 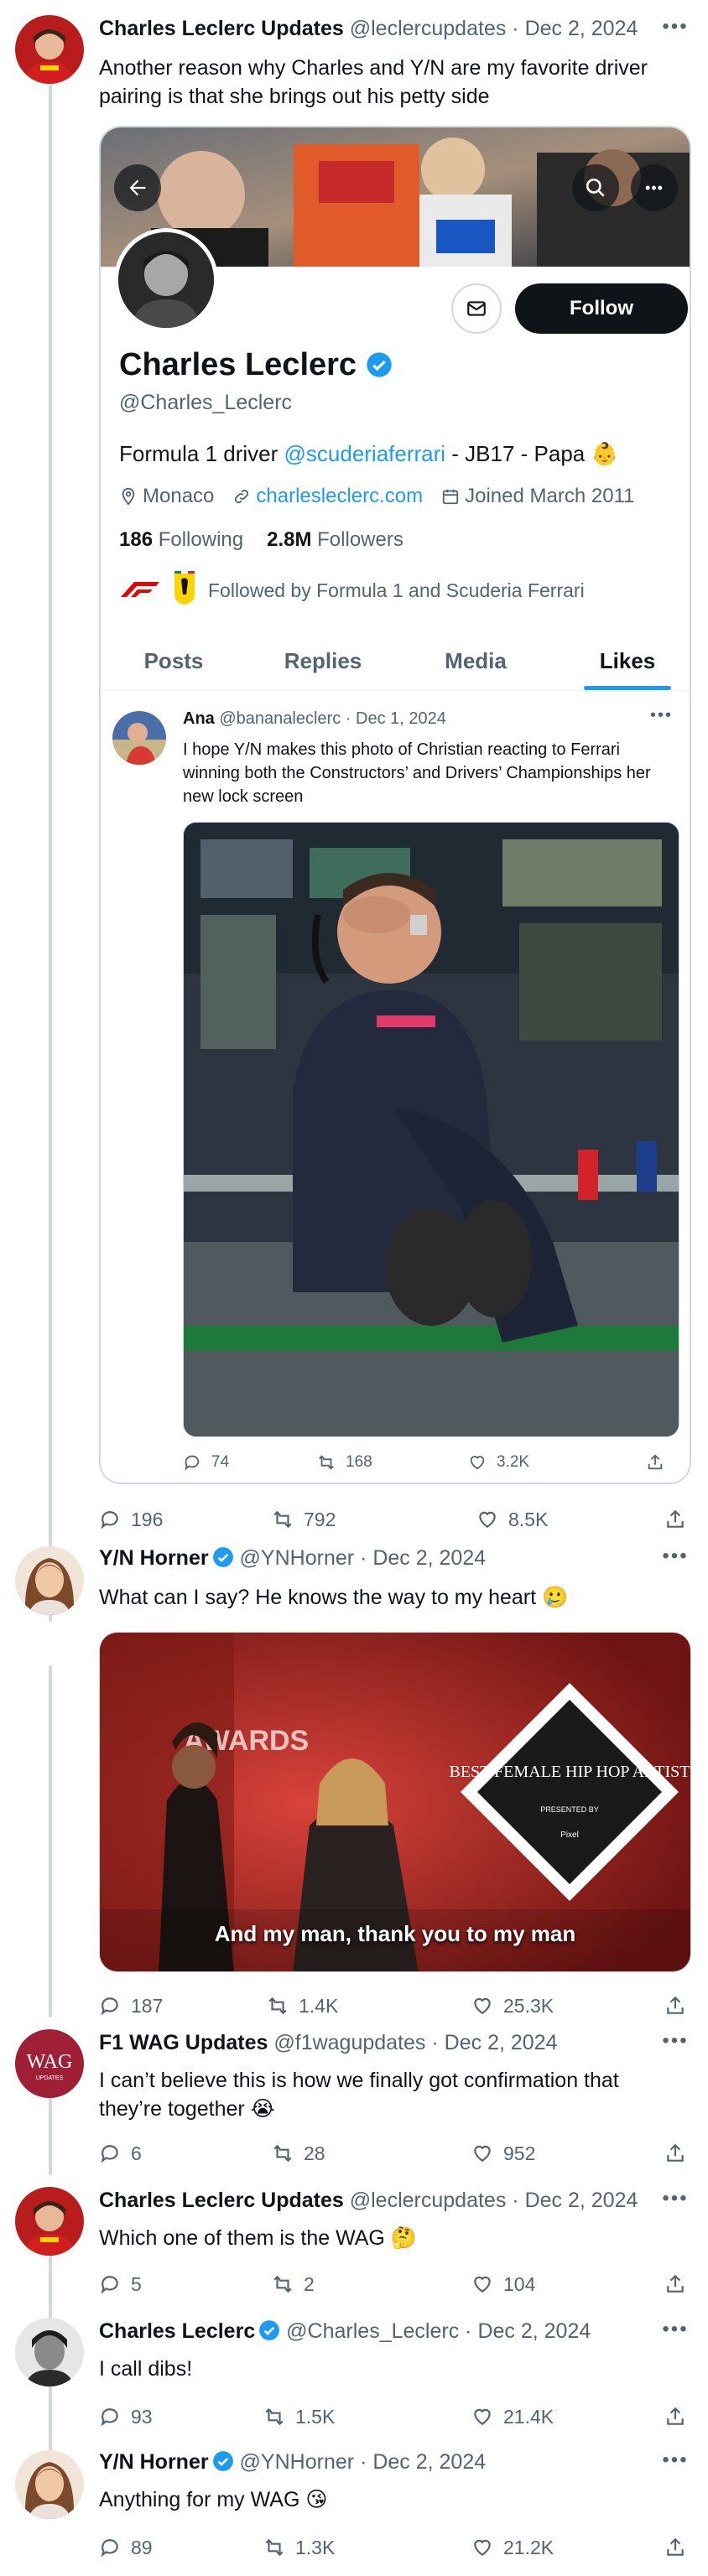 I want to click on display-name: Charles Leclerc, so click(x=177, y=2331).